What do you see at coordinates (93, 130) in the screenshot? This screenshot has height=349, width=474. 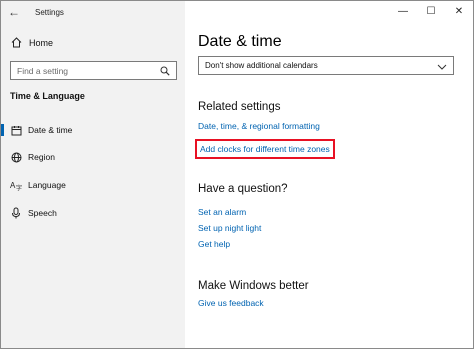 I see `sidebar-item-date-time: Date & time` at bounding box center [93, 130].